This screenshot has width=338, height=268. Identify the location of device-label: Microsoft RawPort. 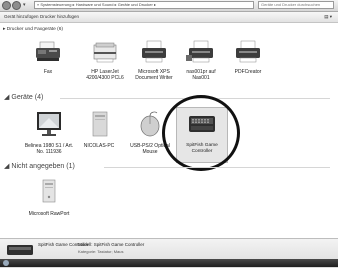
(49, 214).